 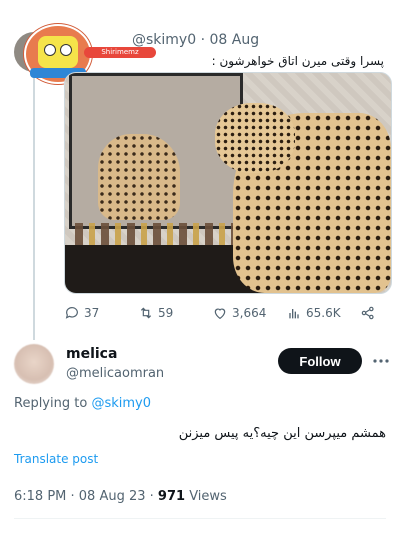 I want to click on retweet-button: 59, so click(x=155, y=313).